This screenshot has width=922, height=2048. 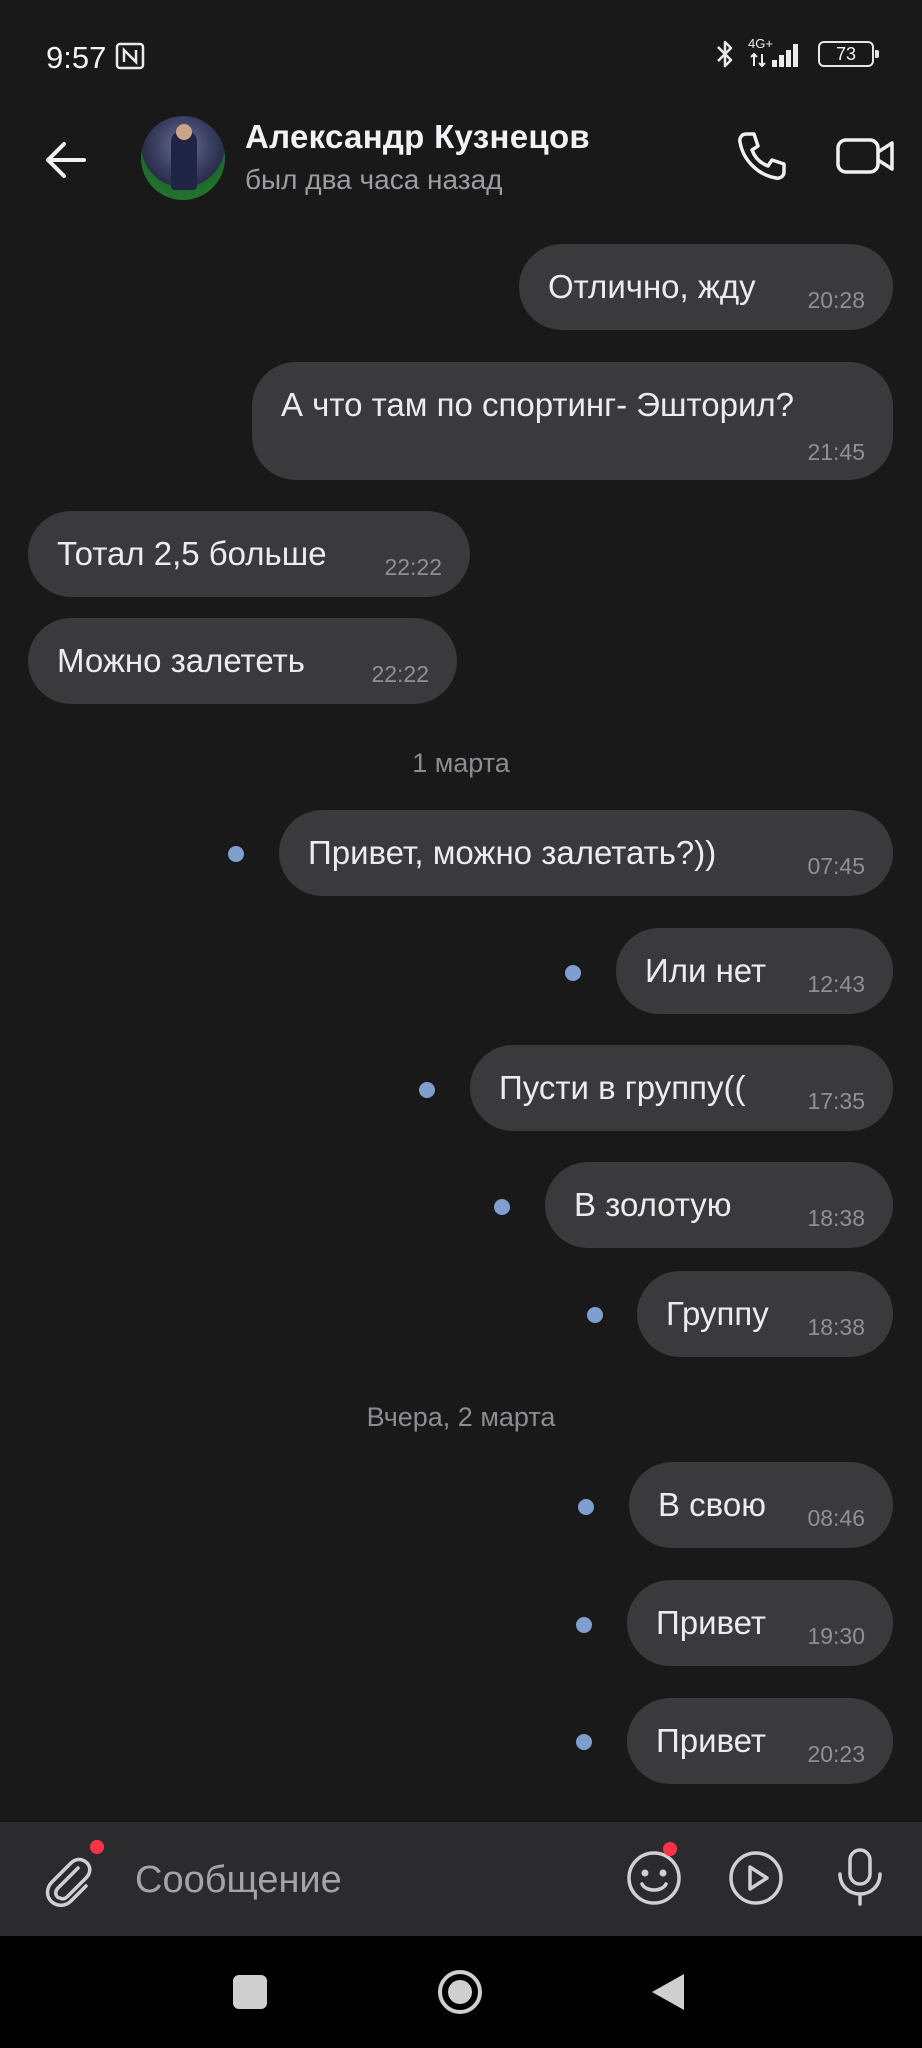 What do you see at coordinates (777, 53) in the screenshot?
I see `signal-icon: 4G+` at bounding box center [777, 53].